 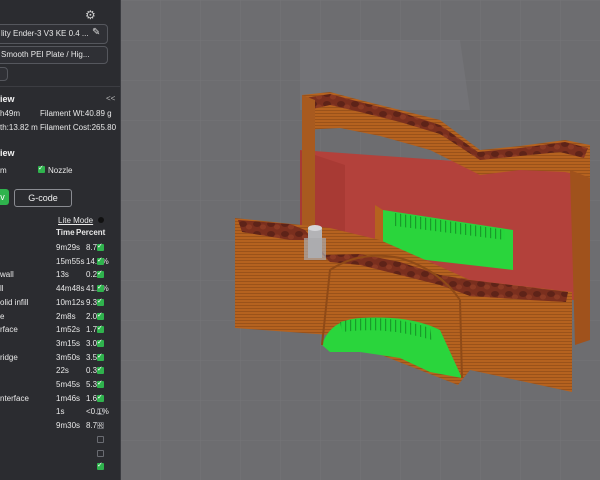 What do you see at coordinates (65, 232) in the screenshot?
I see `time-column-header: Time` at bounding box center [65, 232].